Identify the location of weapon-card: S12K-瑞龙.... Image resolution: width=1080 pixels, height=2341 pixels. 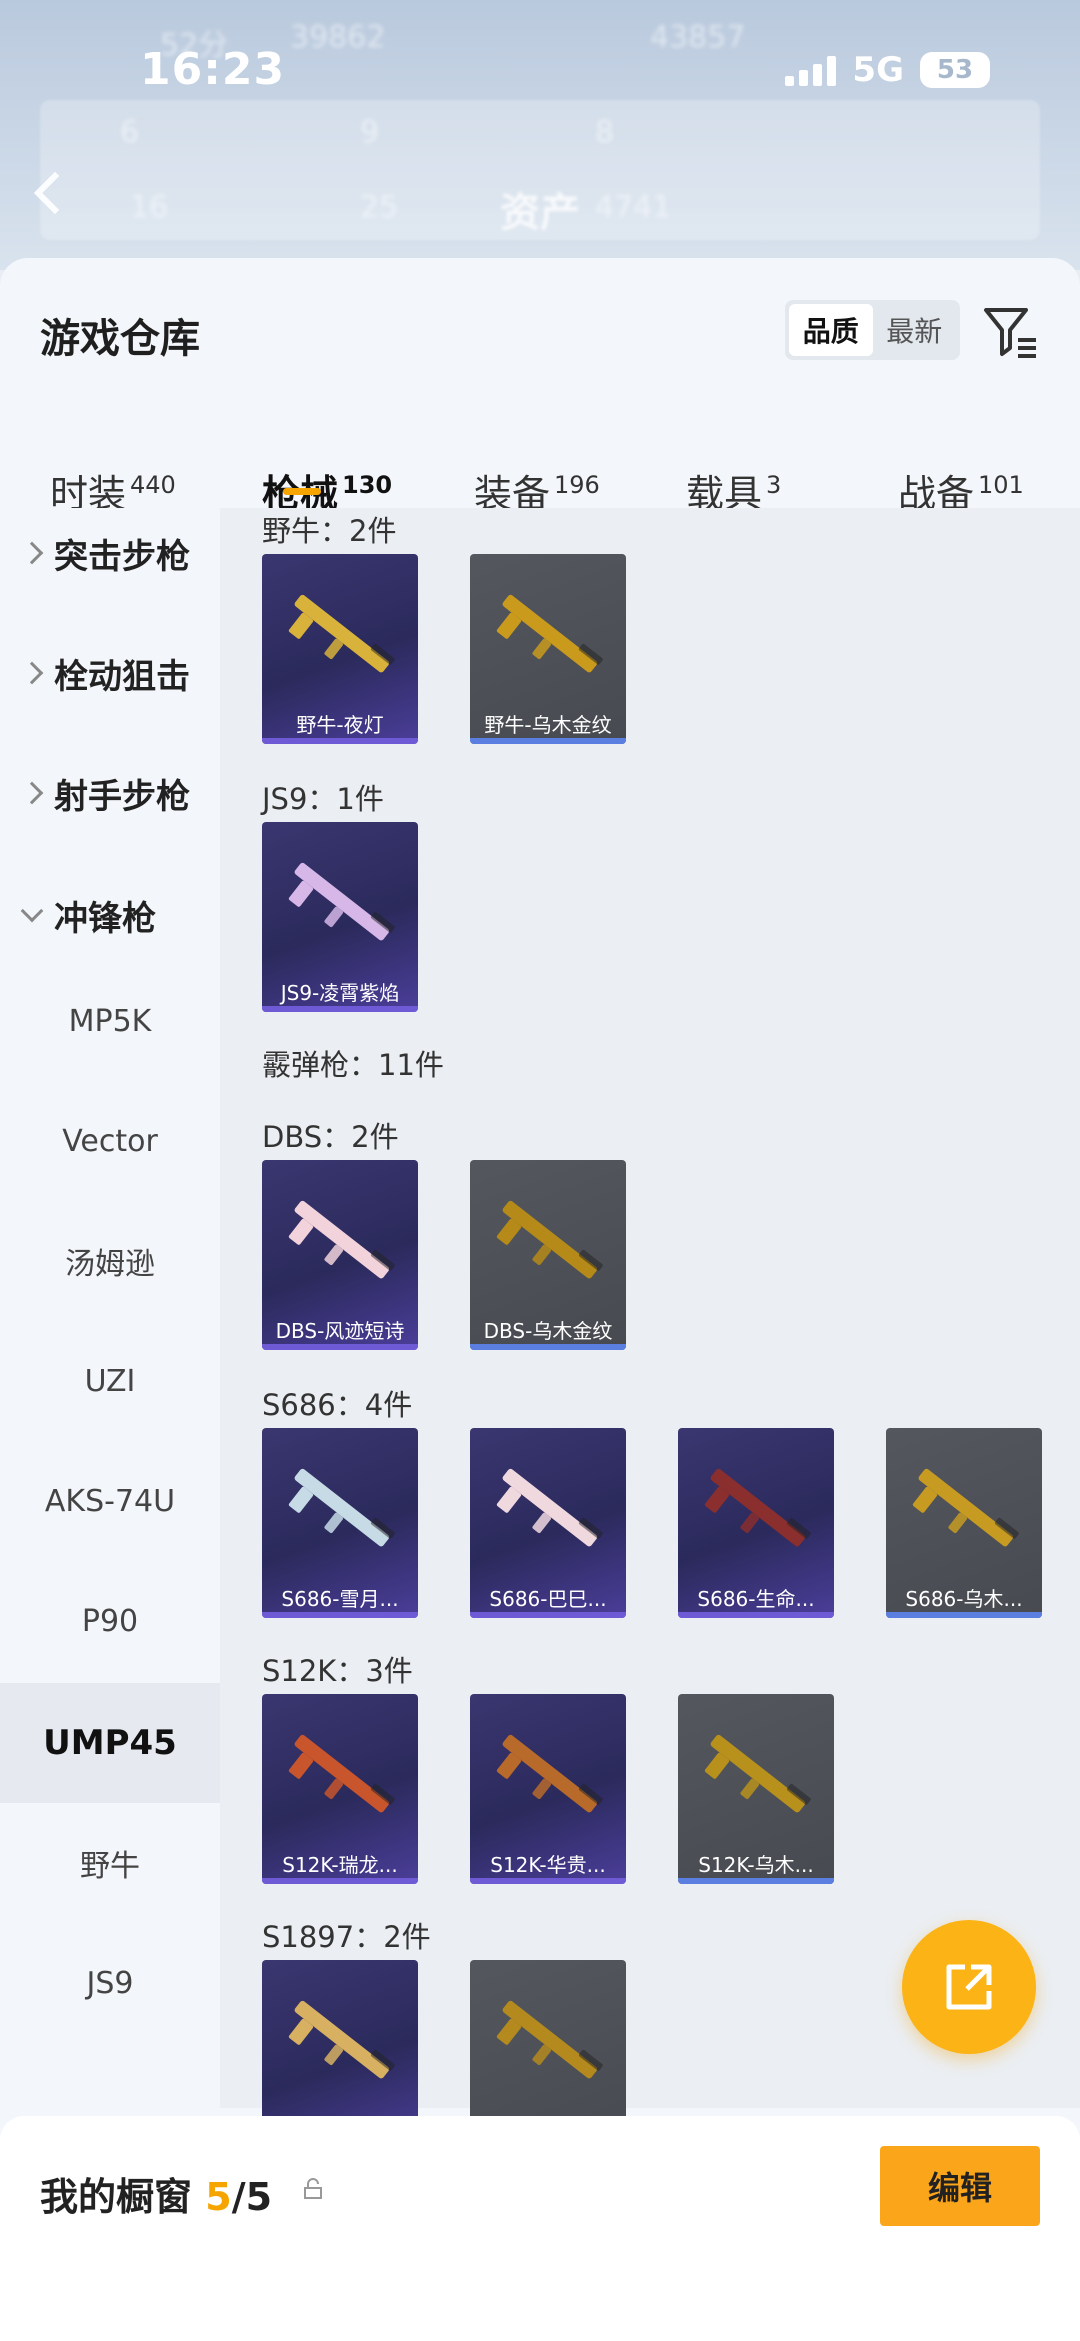
(340, 1789).